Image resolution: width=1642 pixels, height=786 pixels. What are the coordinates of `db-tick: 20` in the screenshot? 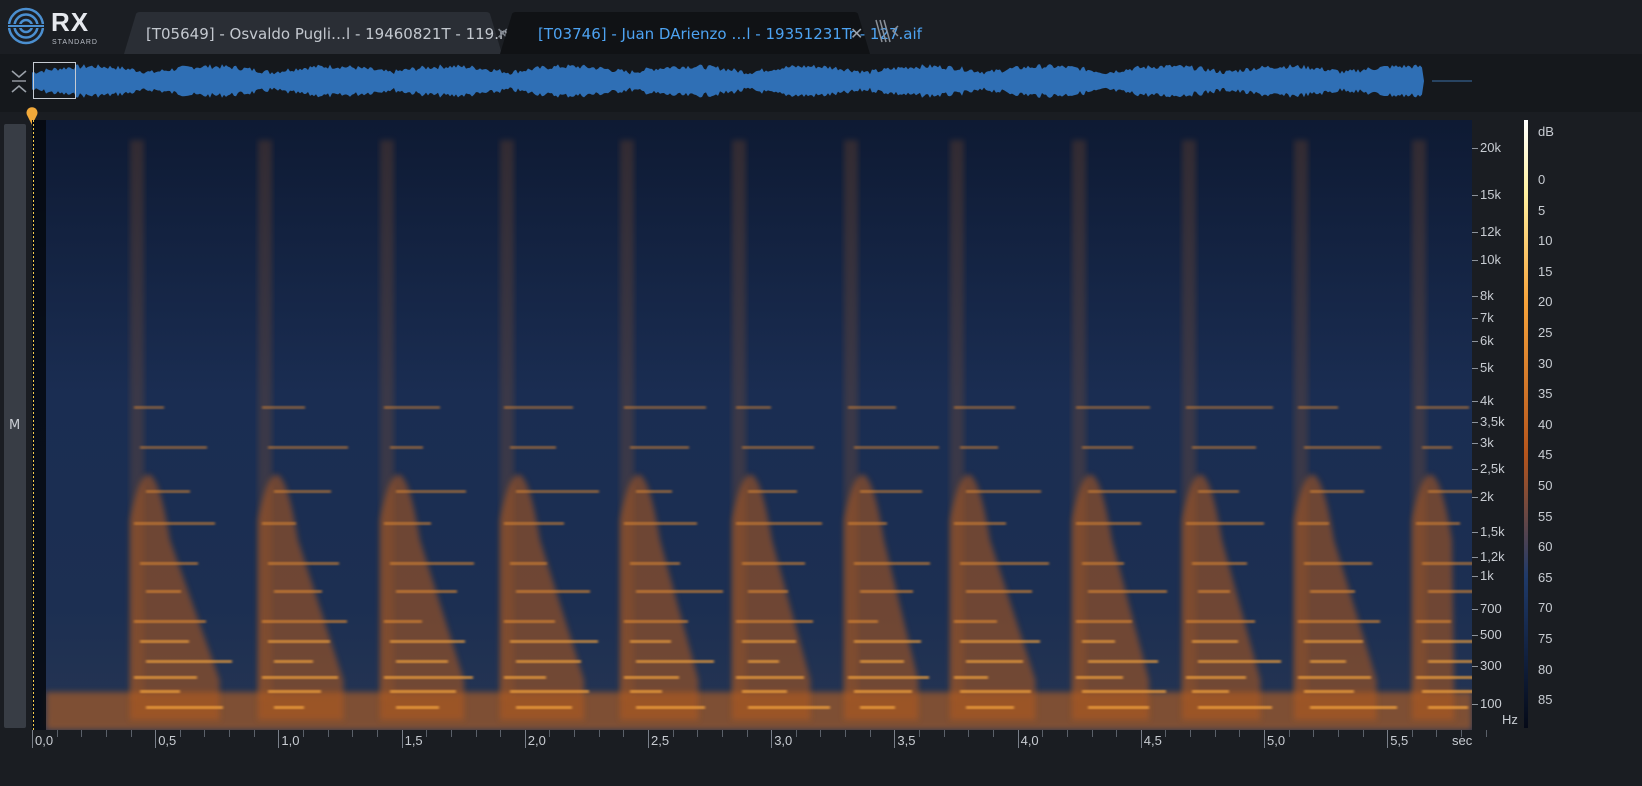 It's located at (1545, 302).